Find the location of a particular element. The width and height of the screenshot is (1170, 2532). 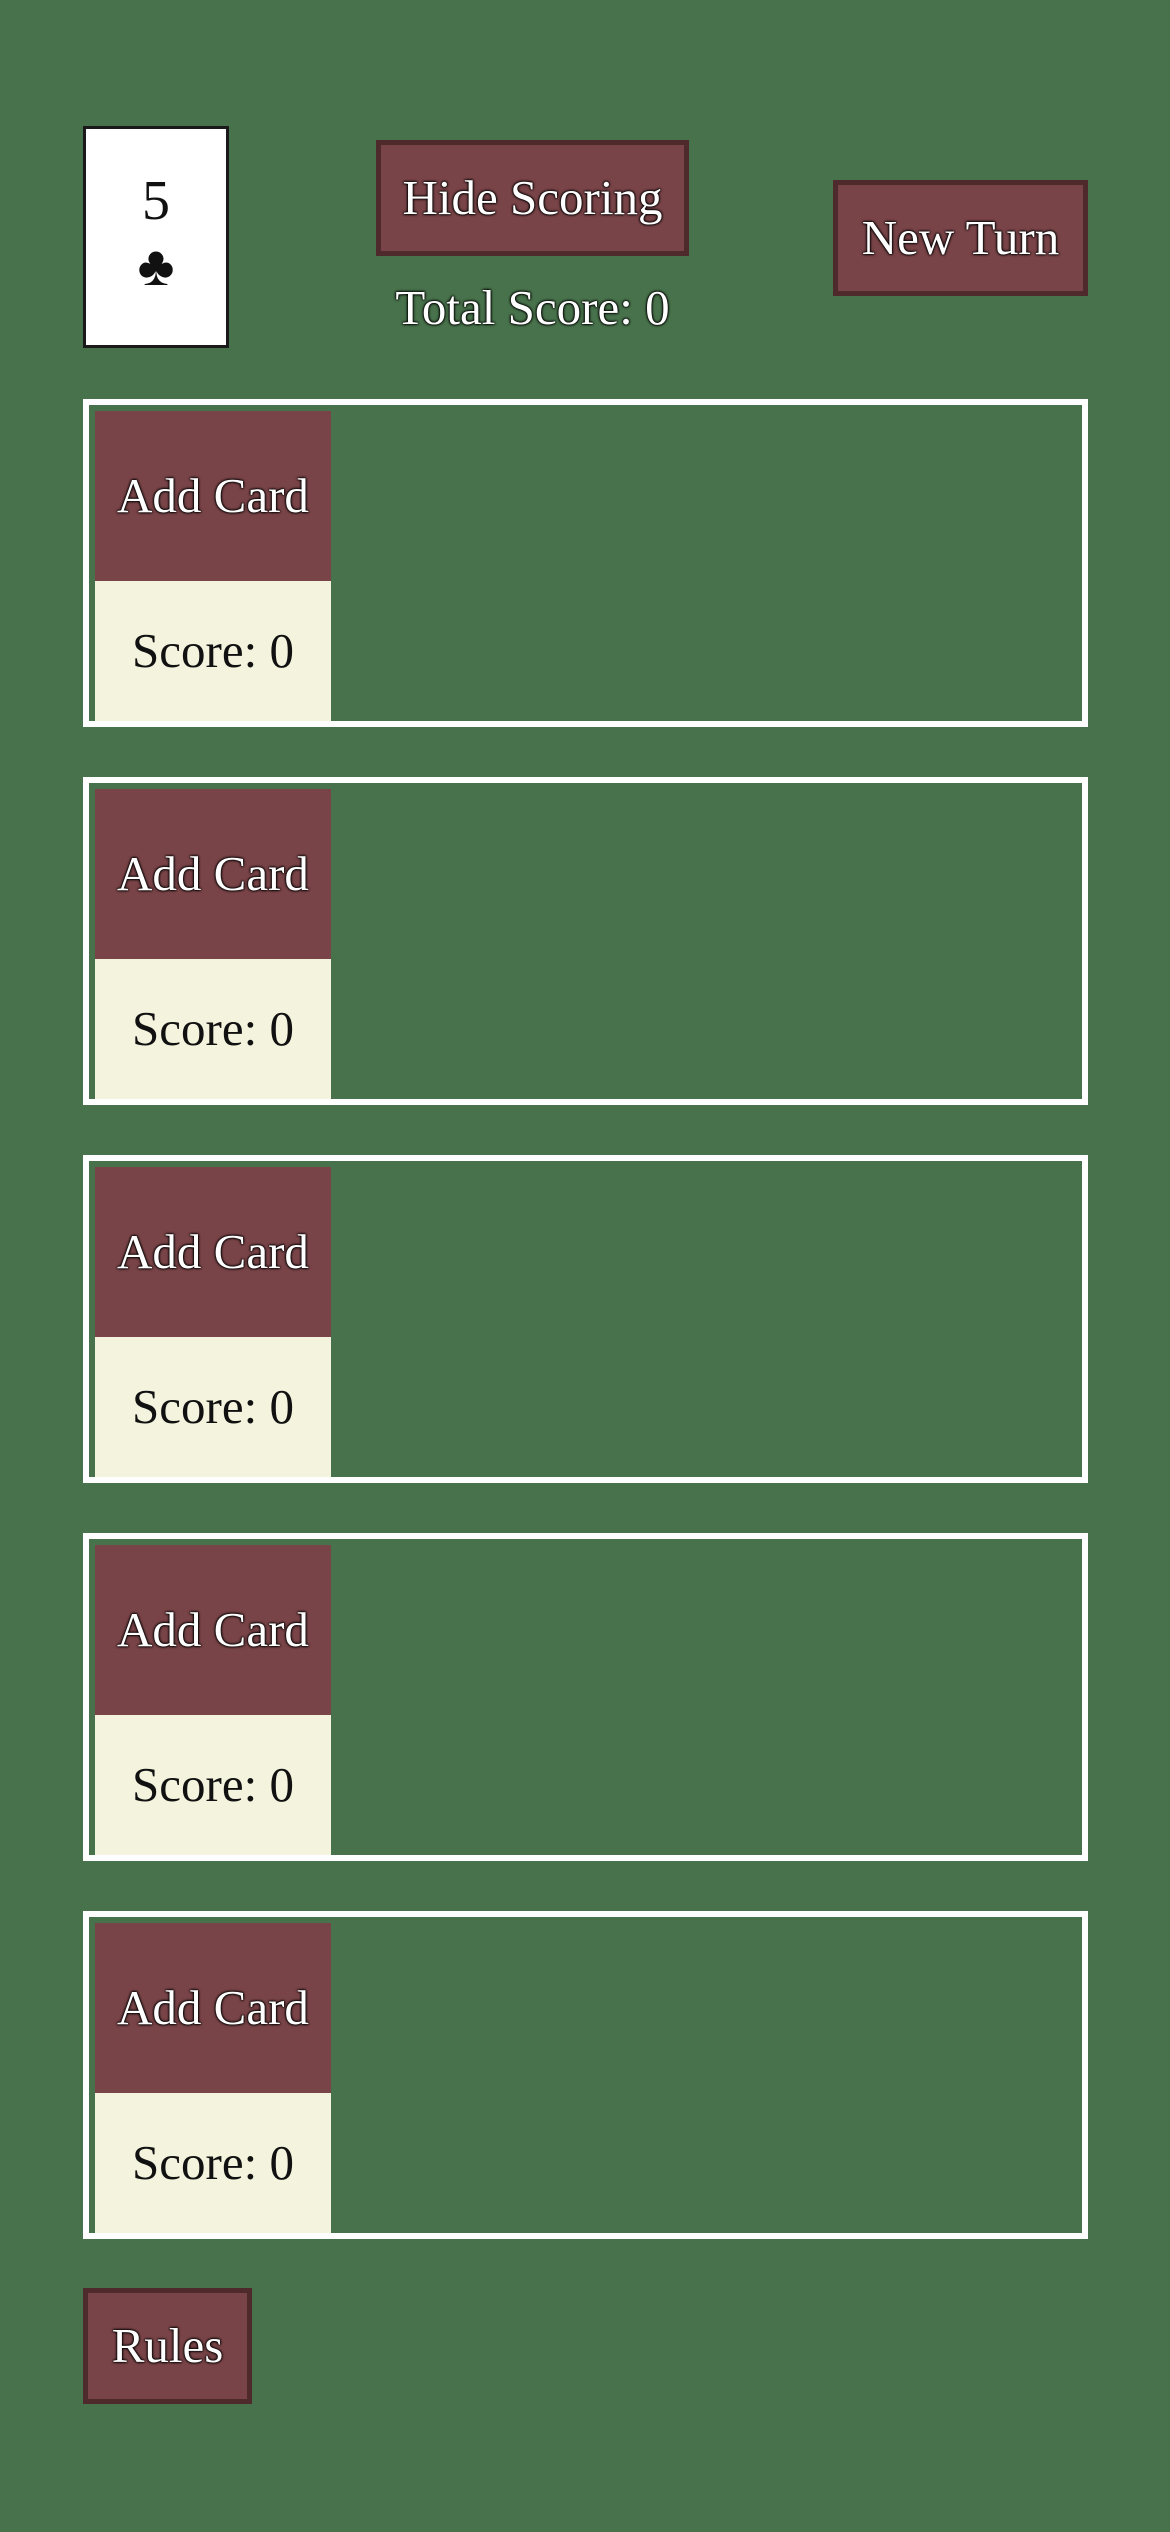

rules-button: Rules is located at coordinates (167, 2346).